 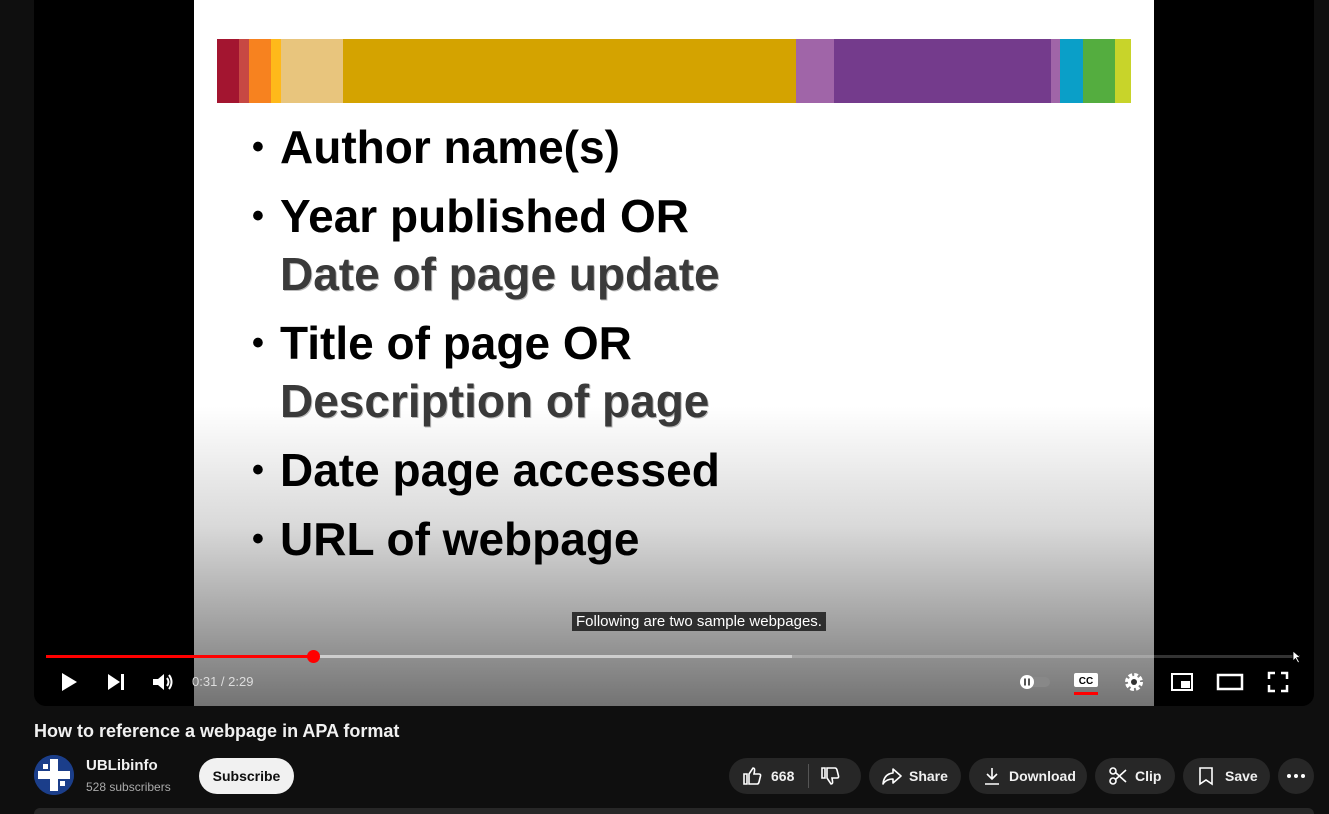 I want to click on more-actions-button, so click(x=1296, y=776).